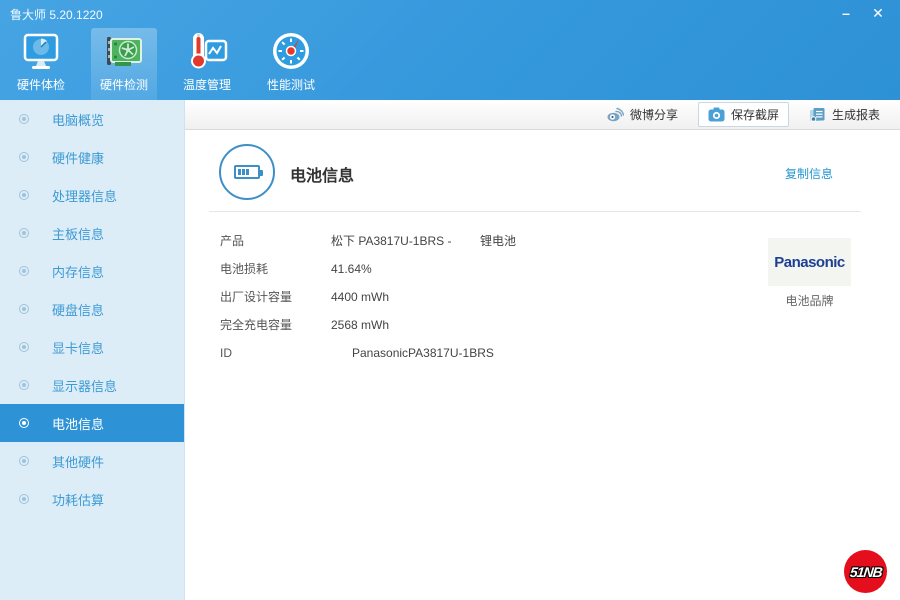 This screenshot has width=900, height=600. Describe the element at coordinates (41, 51) in the screenshot. I see `monitor-radar-icon` at that location.